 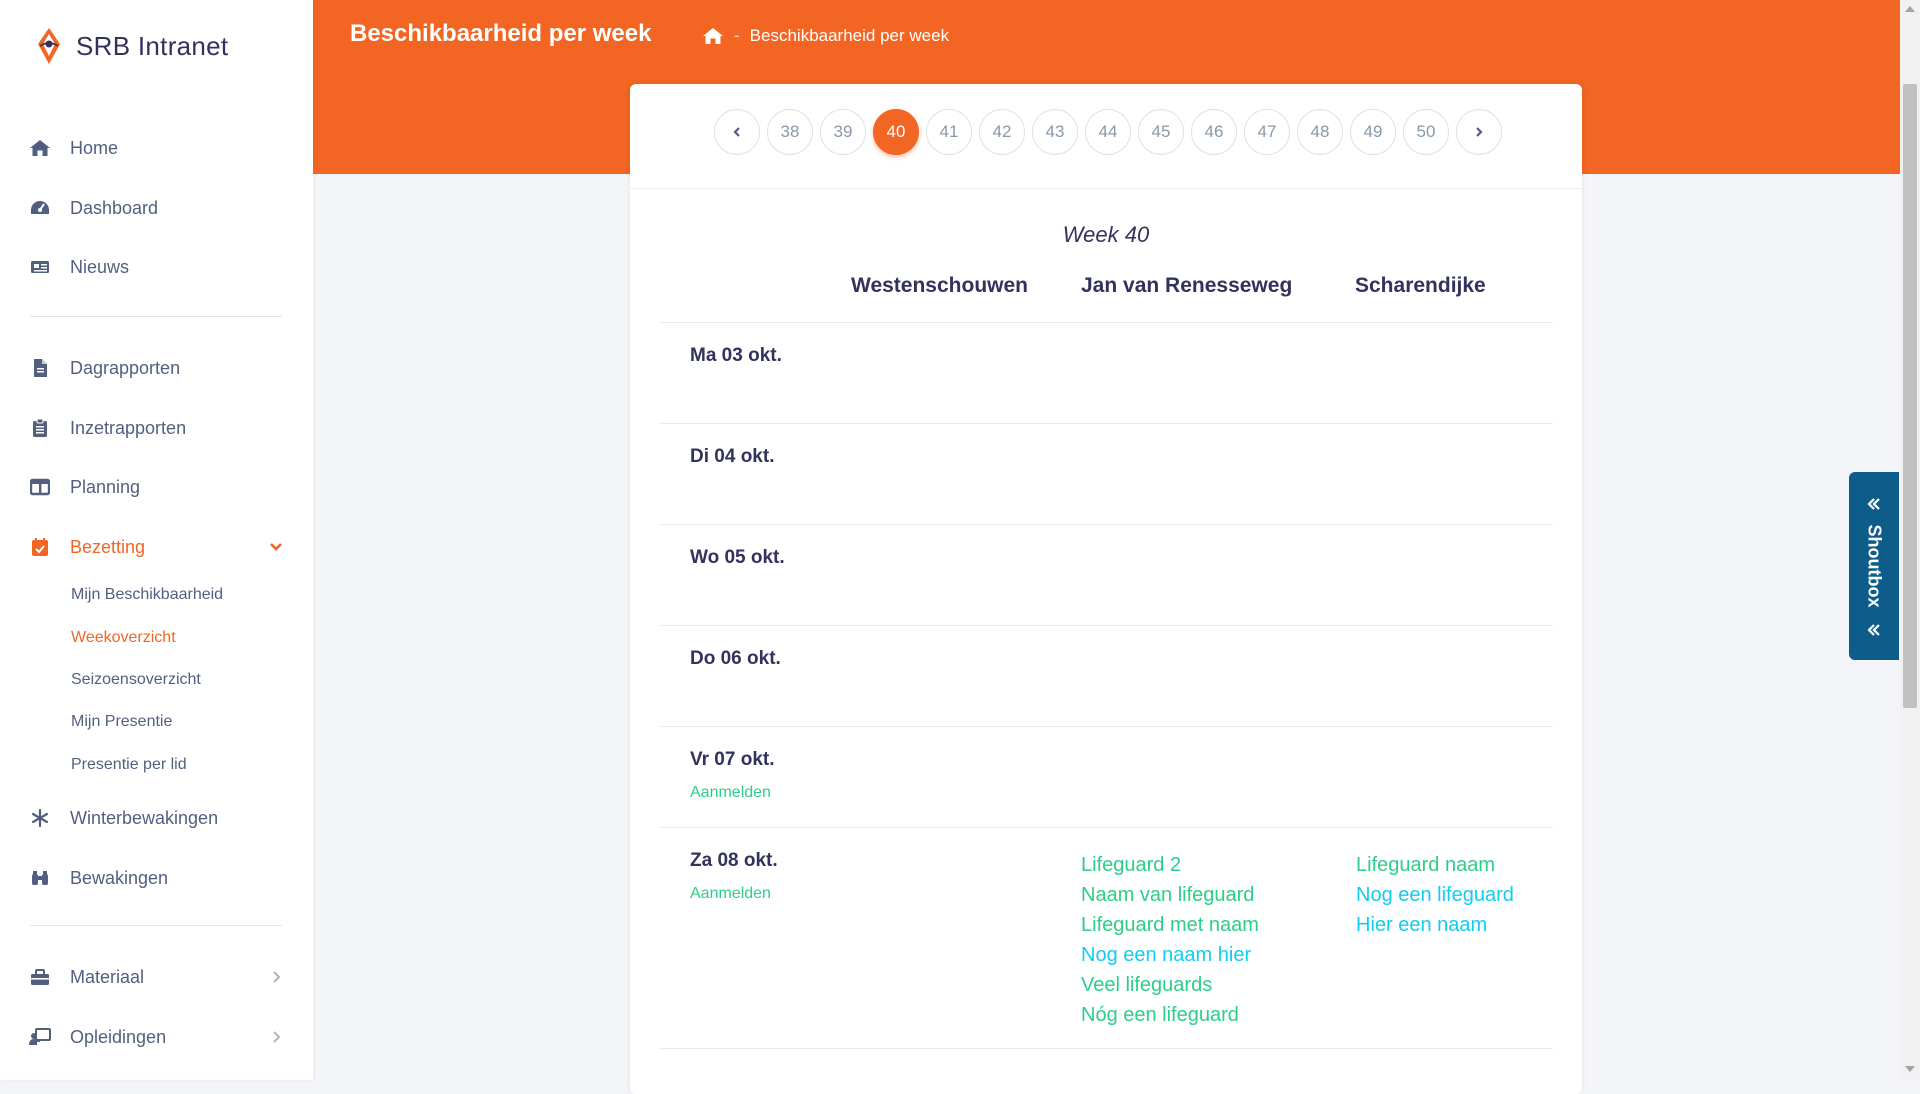 I want to click on sidebar-item-label: Home, so click(x=94, y=147).